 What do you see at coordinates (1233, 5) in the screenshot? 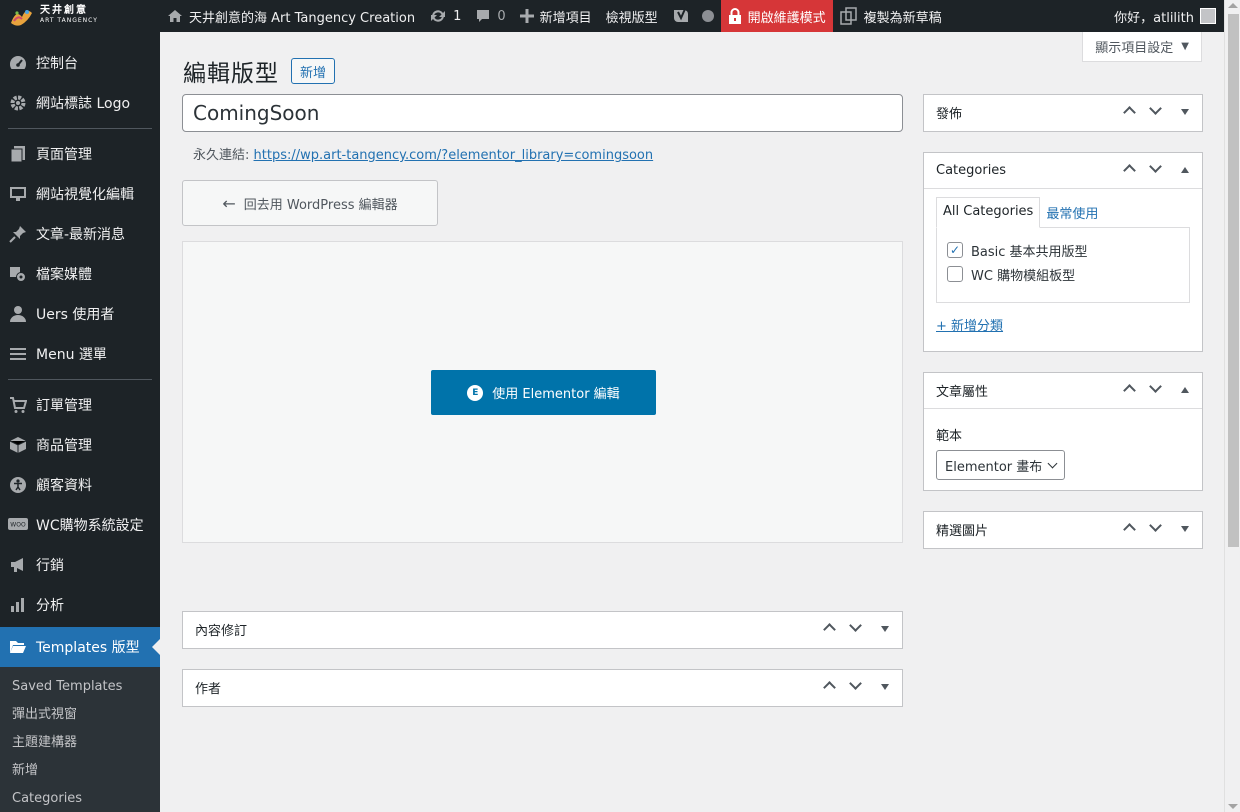
I see `scroll-up-arrow-icon` at bounding box center [1233, 5].